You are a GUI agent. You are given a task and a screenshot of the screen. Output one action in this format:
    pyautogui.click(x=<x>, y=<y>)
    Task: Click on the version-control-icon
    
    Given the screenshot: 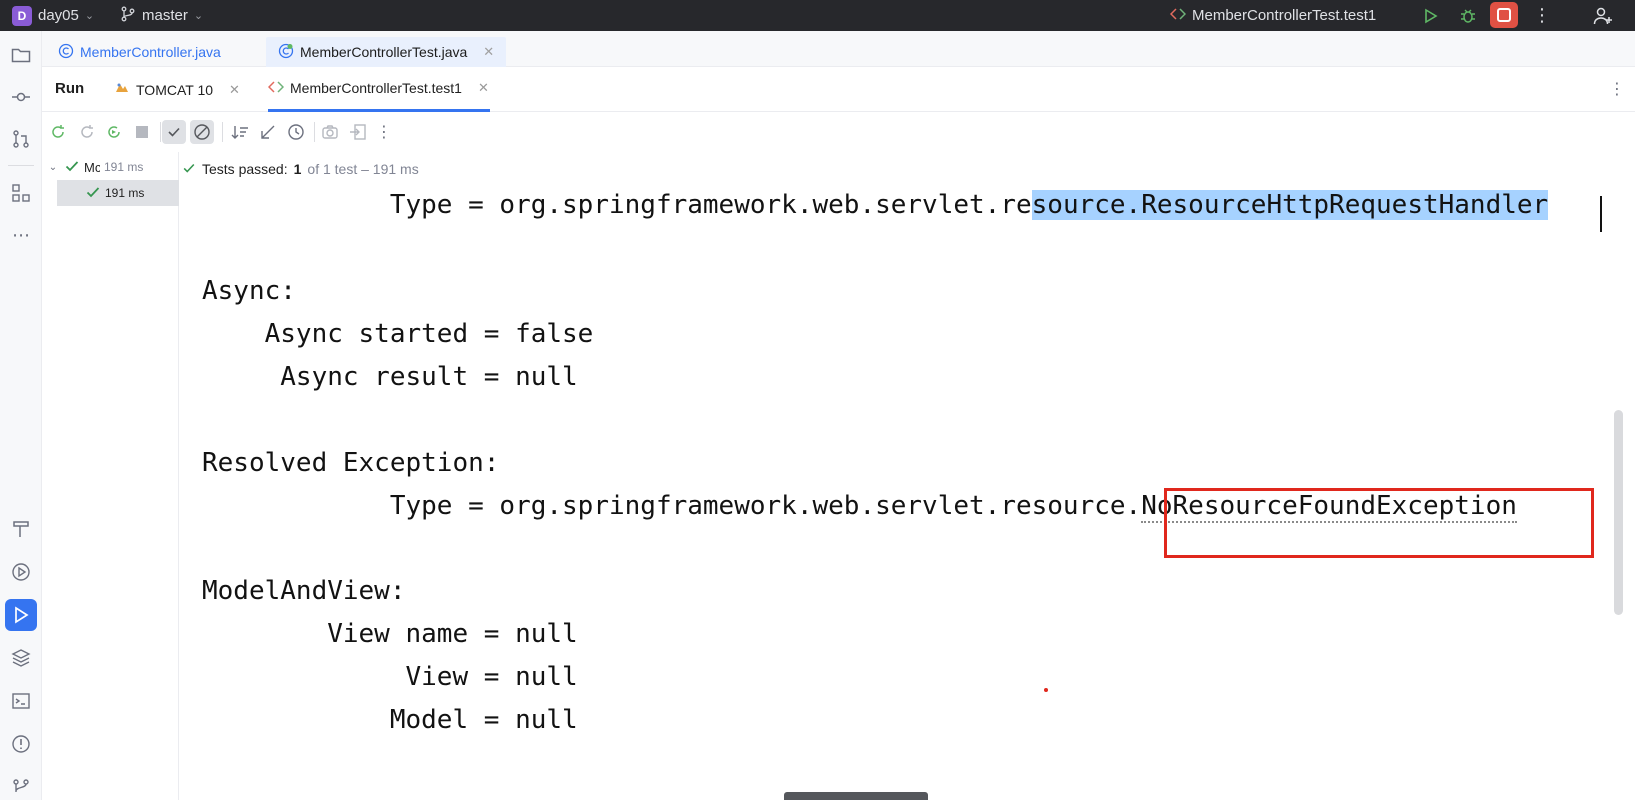 What is the action you would take?
    pyautogui.click(x=21, y=785)
    